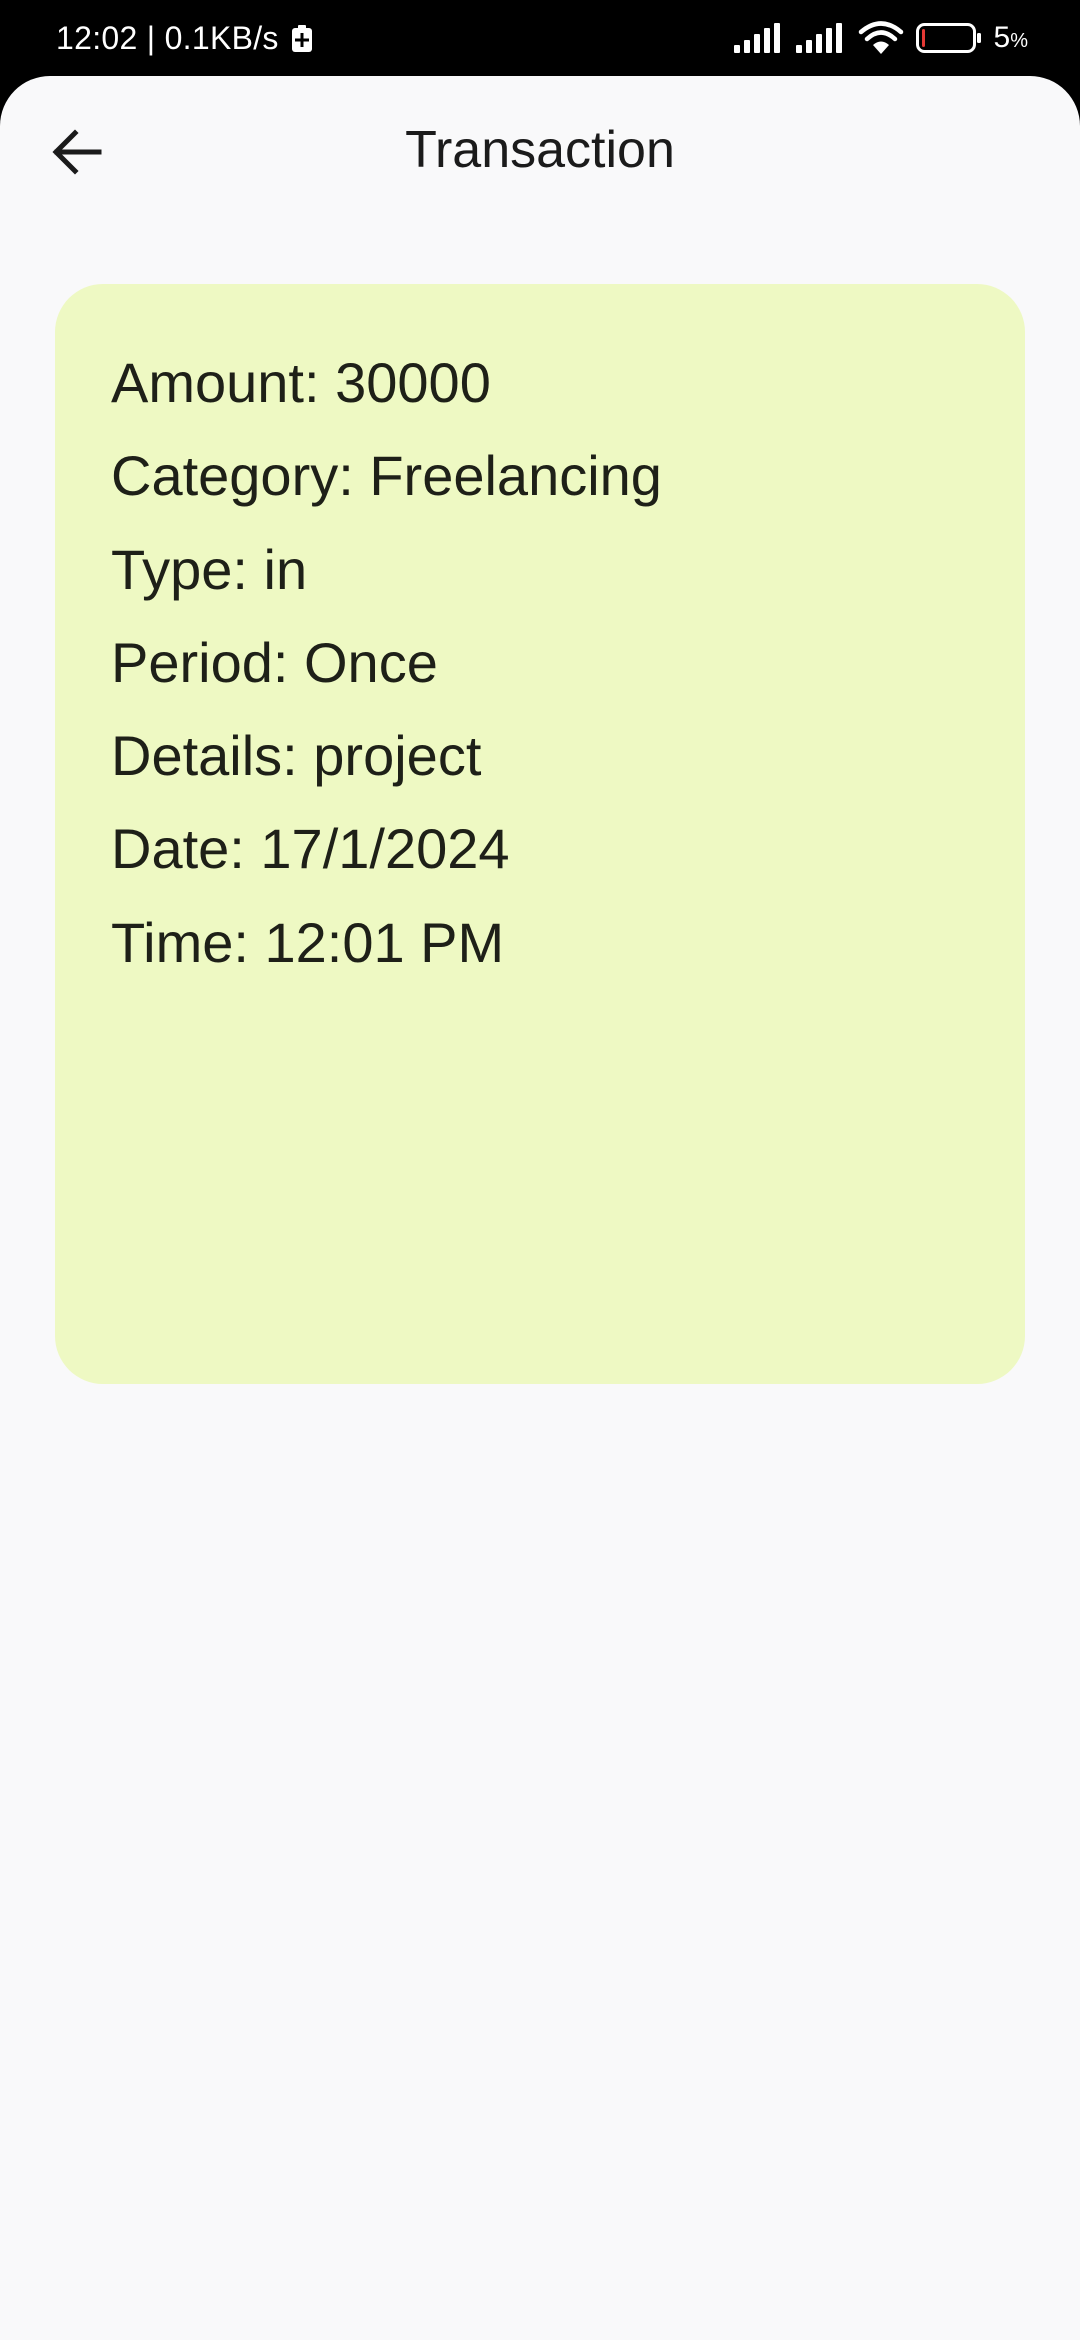 This screenshot has height=2340, width=1080. What do you see at coordinates (386, 476) in the screenshot?
I see `category-text: Category: Freelancing` at bounding box center [386, 476].